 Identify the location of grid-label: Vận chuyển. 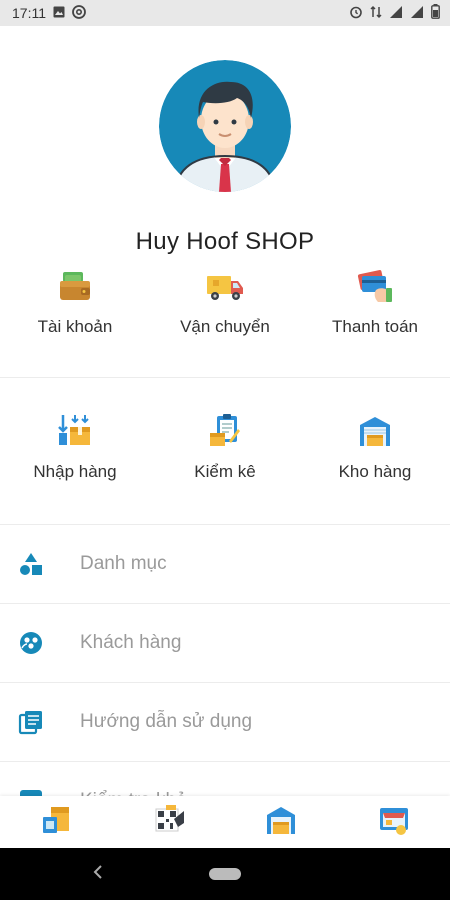
(225, 326).